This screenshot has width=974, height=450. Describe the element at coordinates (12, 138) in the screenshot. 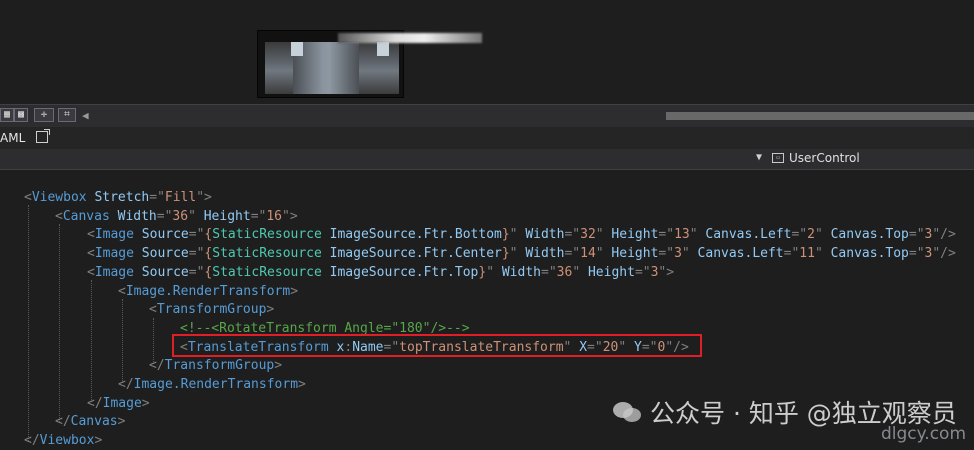

I see `tab-xaml: AML` at that location.